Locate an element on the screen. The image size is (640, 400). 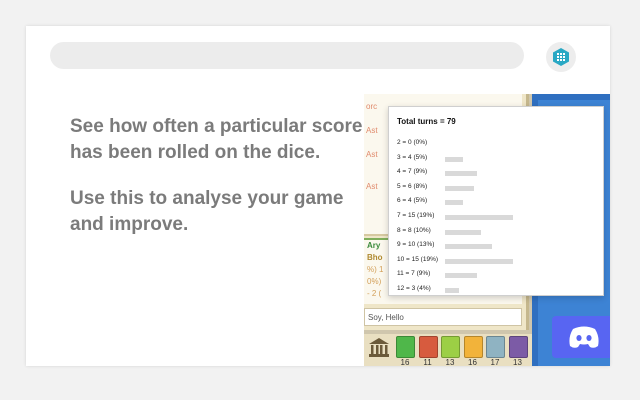
grain-card-icon is located at coordinates (473, 347).